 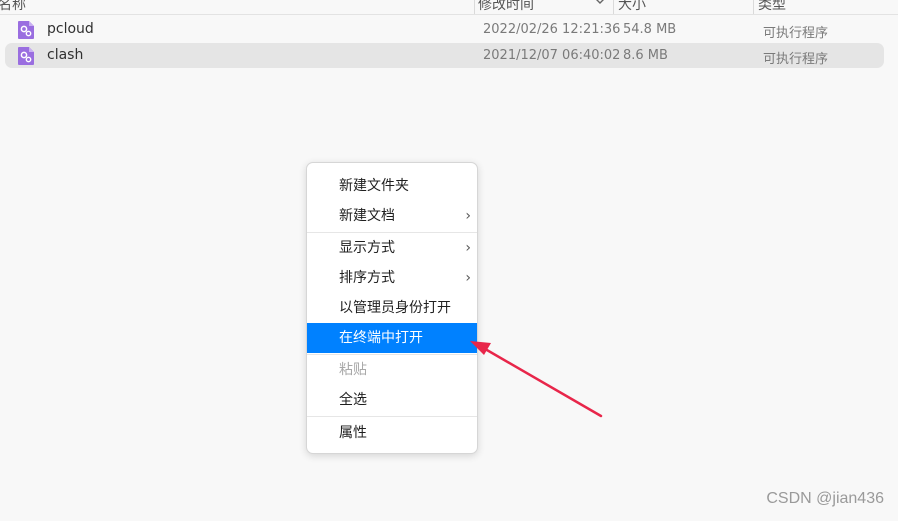 I want to click on annotation-arrow-icon, so click(x=536, y=379).